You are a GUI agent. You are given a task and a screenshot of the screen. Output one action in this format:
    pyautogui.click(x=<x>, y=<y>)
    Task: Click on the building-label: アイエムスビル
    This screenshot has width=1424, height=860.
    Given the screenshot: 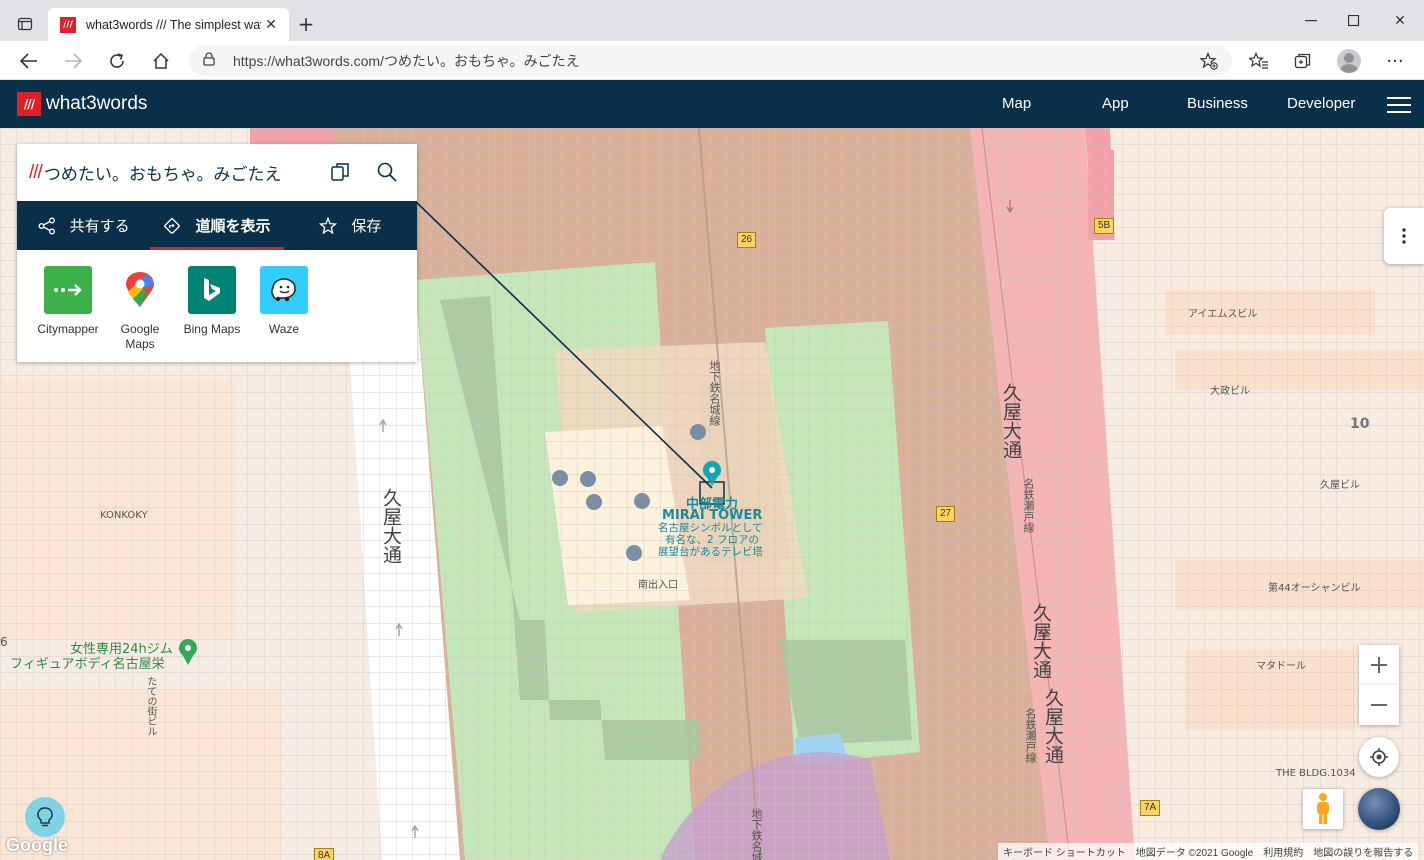 What is the action you would take?
    pyautogui.click(x=1223, y=314)
    